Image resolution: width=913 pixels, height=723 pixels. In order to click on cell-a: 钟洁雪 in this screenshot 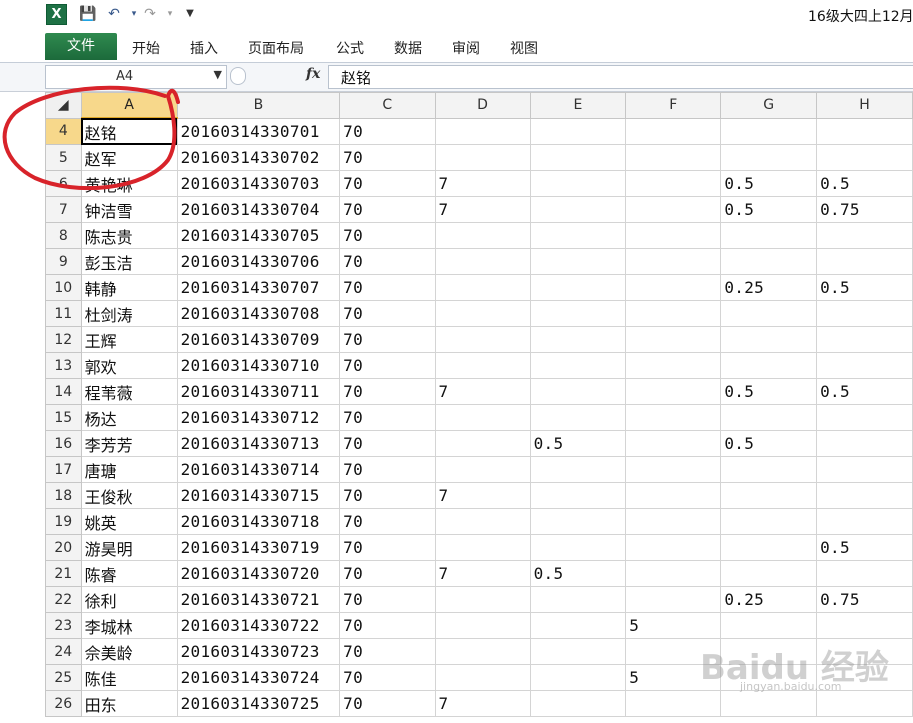, I will do `click(129, 209)`.